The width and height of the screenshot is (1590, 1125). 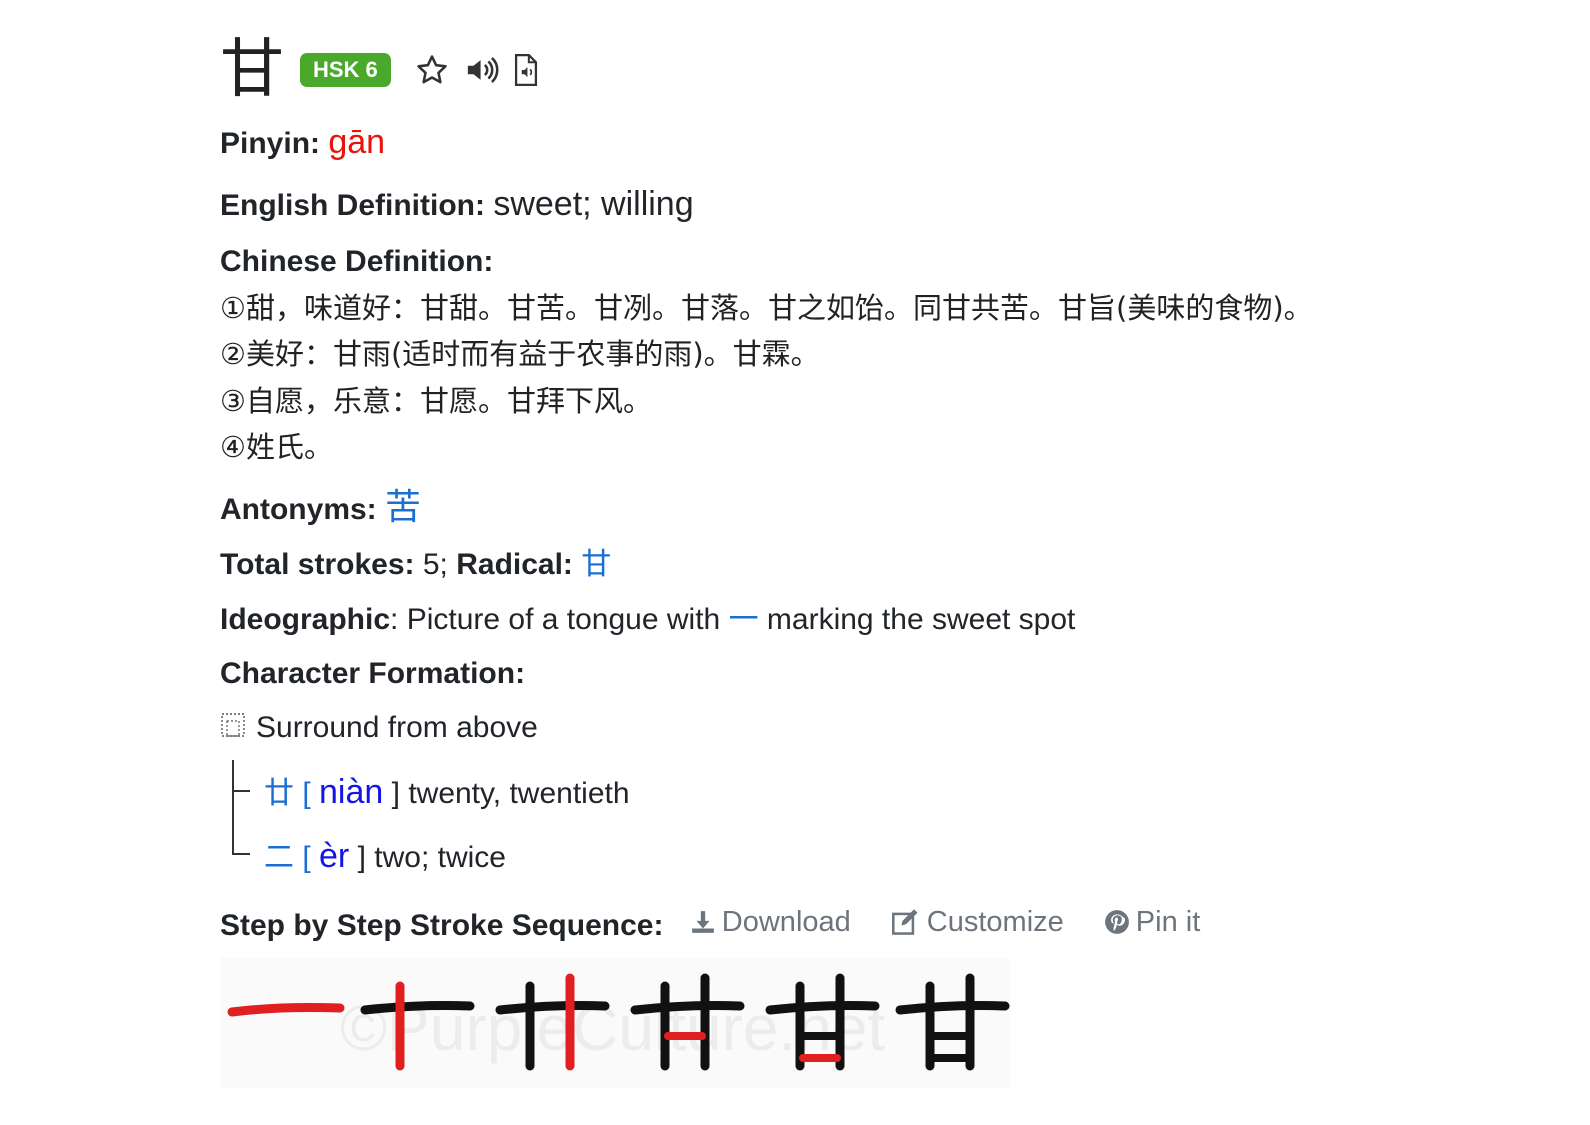 I want to click on tree-line, so click(x=233, y=807).